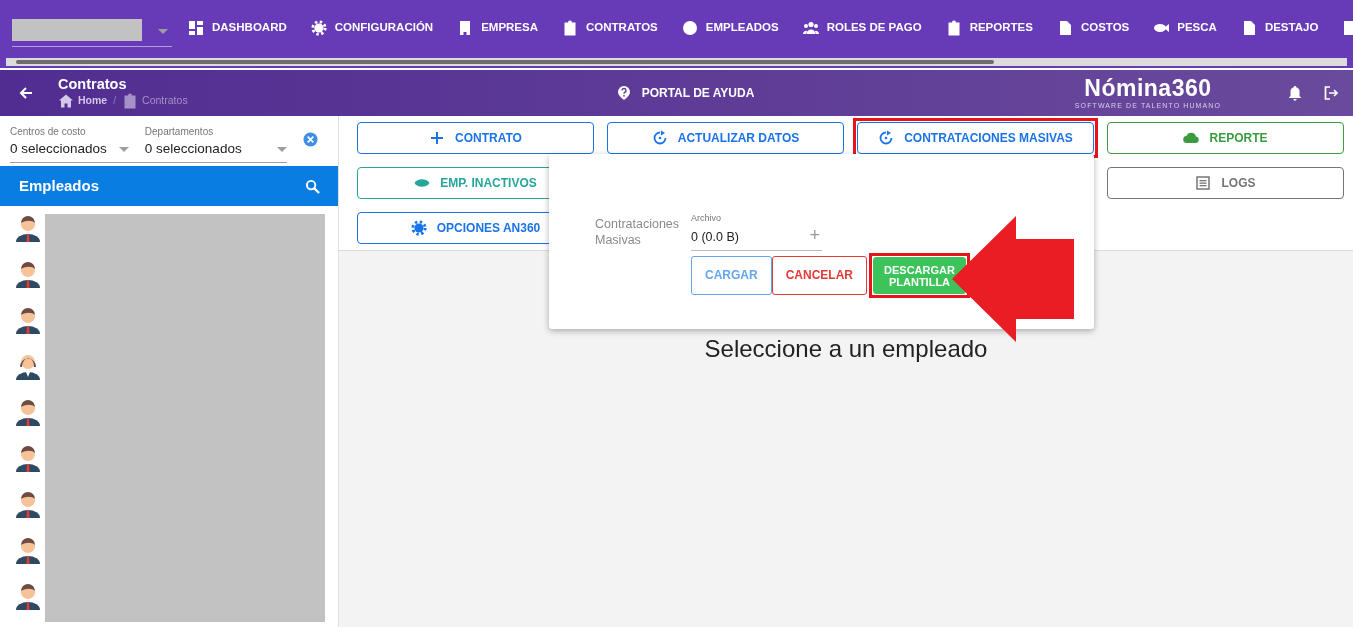 This screenshot has height=627, width=1353. Describe the element at coordinates (1279, 28) in the screenshot. I see `nav-link: DESTAJO` at that location.